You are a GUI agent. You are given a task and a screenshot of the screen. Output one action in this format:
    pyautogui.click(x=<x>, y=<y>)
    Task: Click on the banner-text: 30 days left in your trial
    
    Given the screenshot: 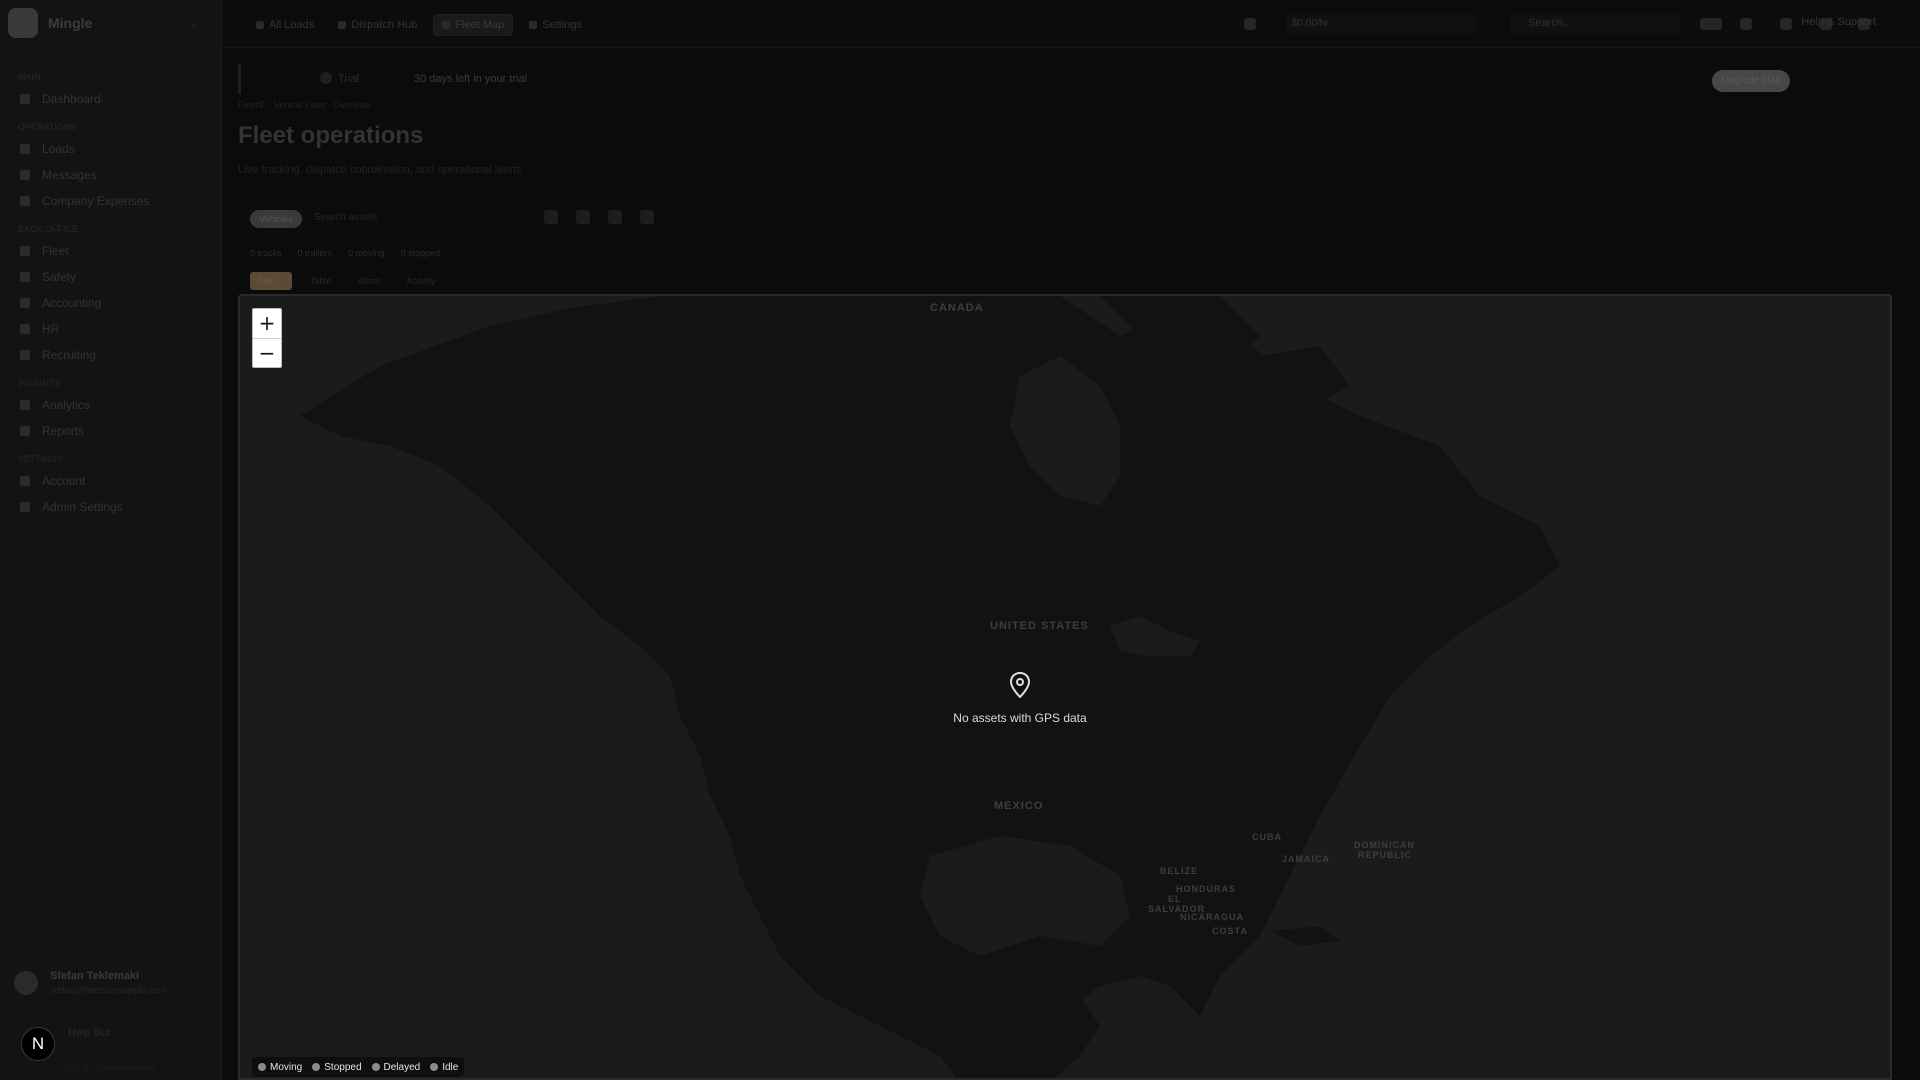 What is the action you would take?
    pyautogui.click(x=471, y=79)
    